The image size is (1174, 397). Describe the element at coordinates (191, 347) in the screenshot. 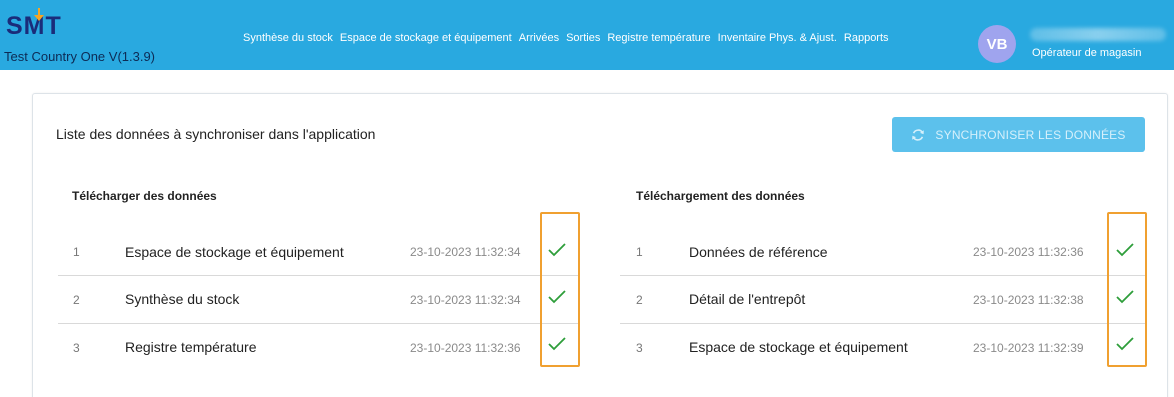

I see `download-row-3-name: Registre température` at that location.